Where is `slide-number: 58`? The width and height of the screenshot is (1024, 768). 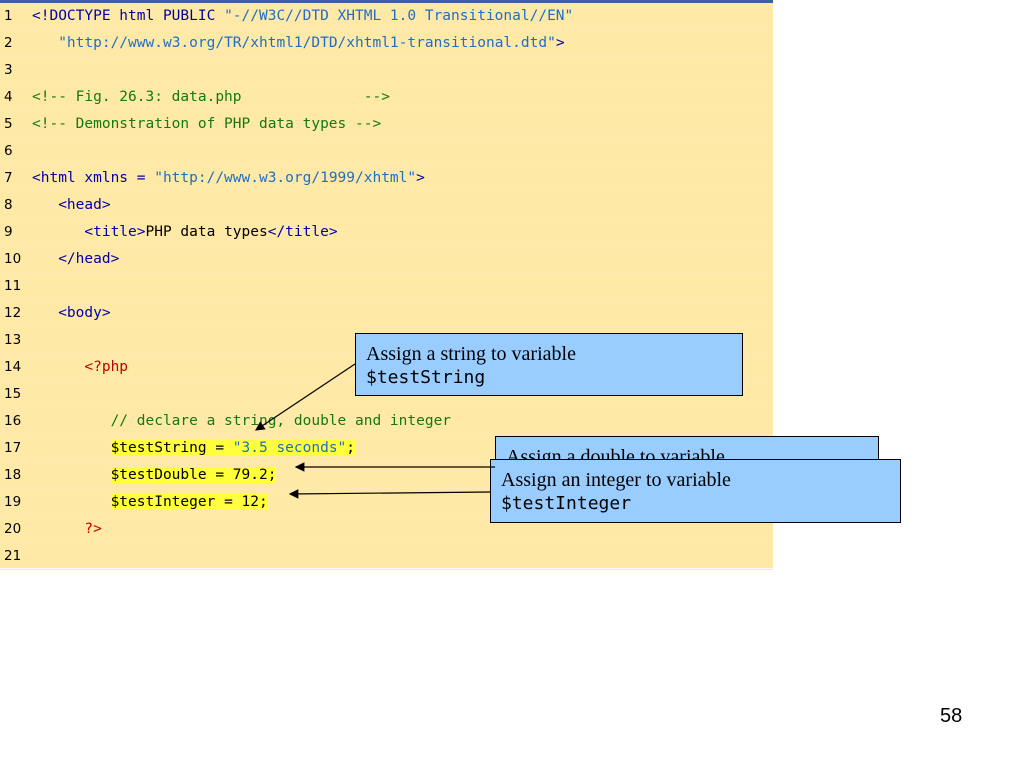
slide-number: 58 is located at coordinates (951, 716).